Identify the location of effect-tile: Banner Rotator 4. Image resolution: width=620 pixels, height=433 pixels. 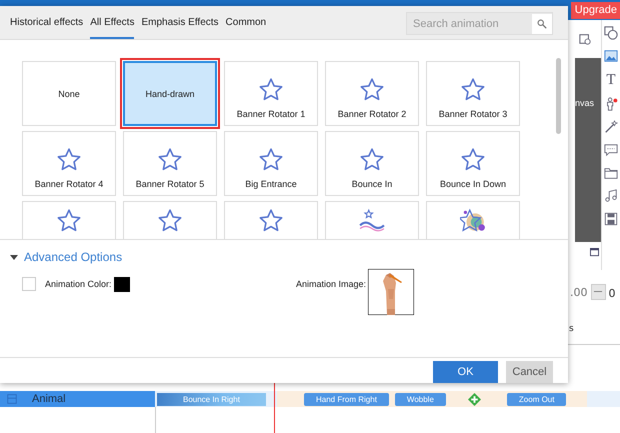
(69, 163).